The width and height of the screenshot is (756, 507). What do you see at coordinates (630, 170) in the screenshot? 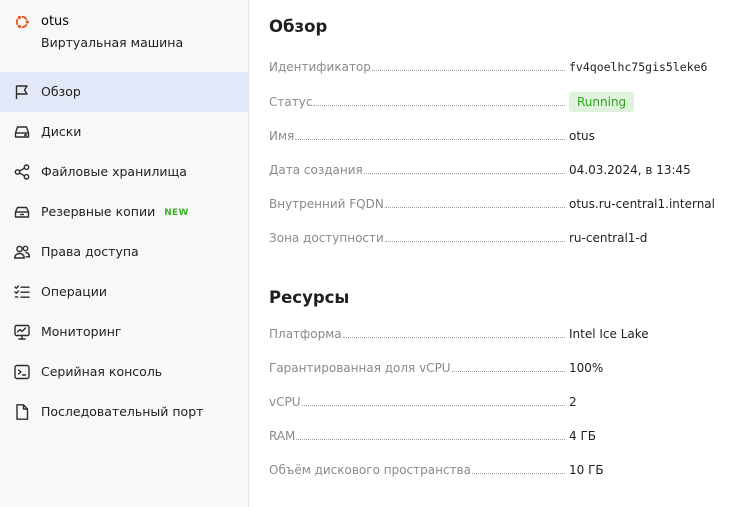
I see `creation-date-value: 04.03.2024, в 13:45` at bounding box center [630, 170].